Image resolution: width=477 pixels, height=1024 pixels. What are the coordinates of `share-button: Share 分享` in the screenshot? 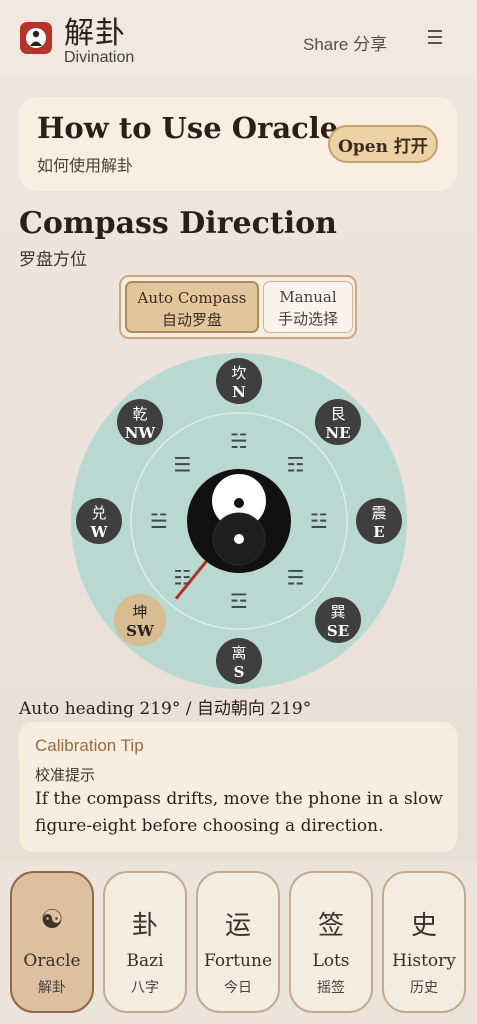 It's located at (345, 42).